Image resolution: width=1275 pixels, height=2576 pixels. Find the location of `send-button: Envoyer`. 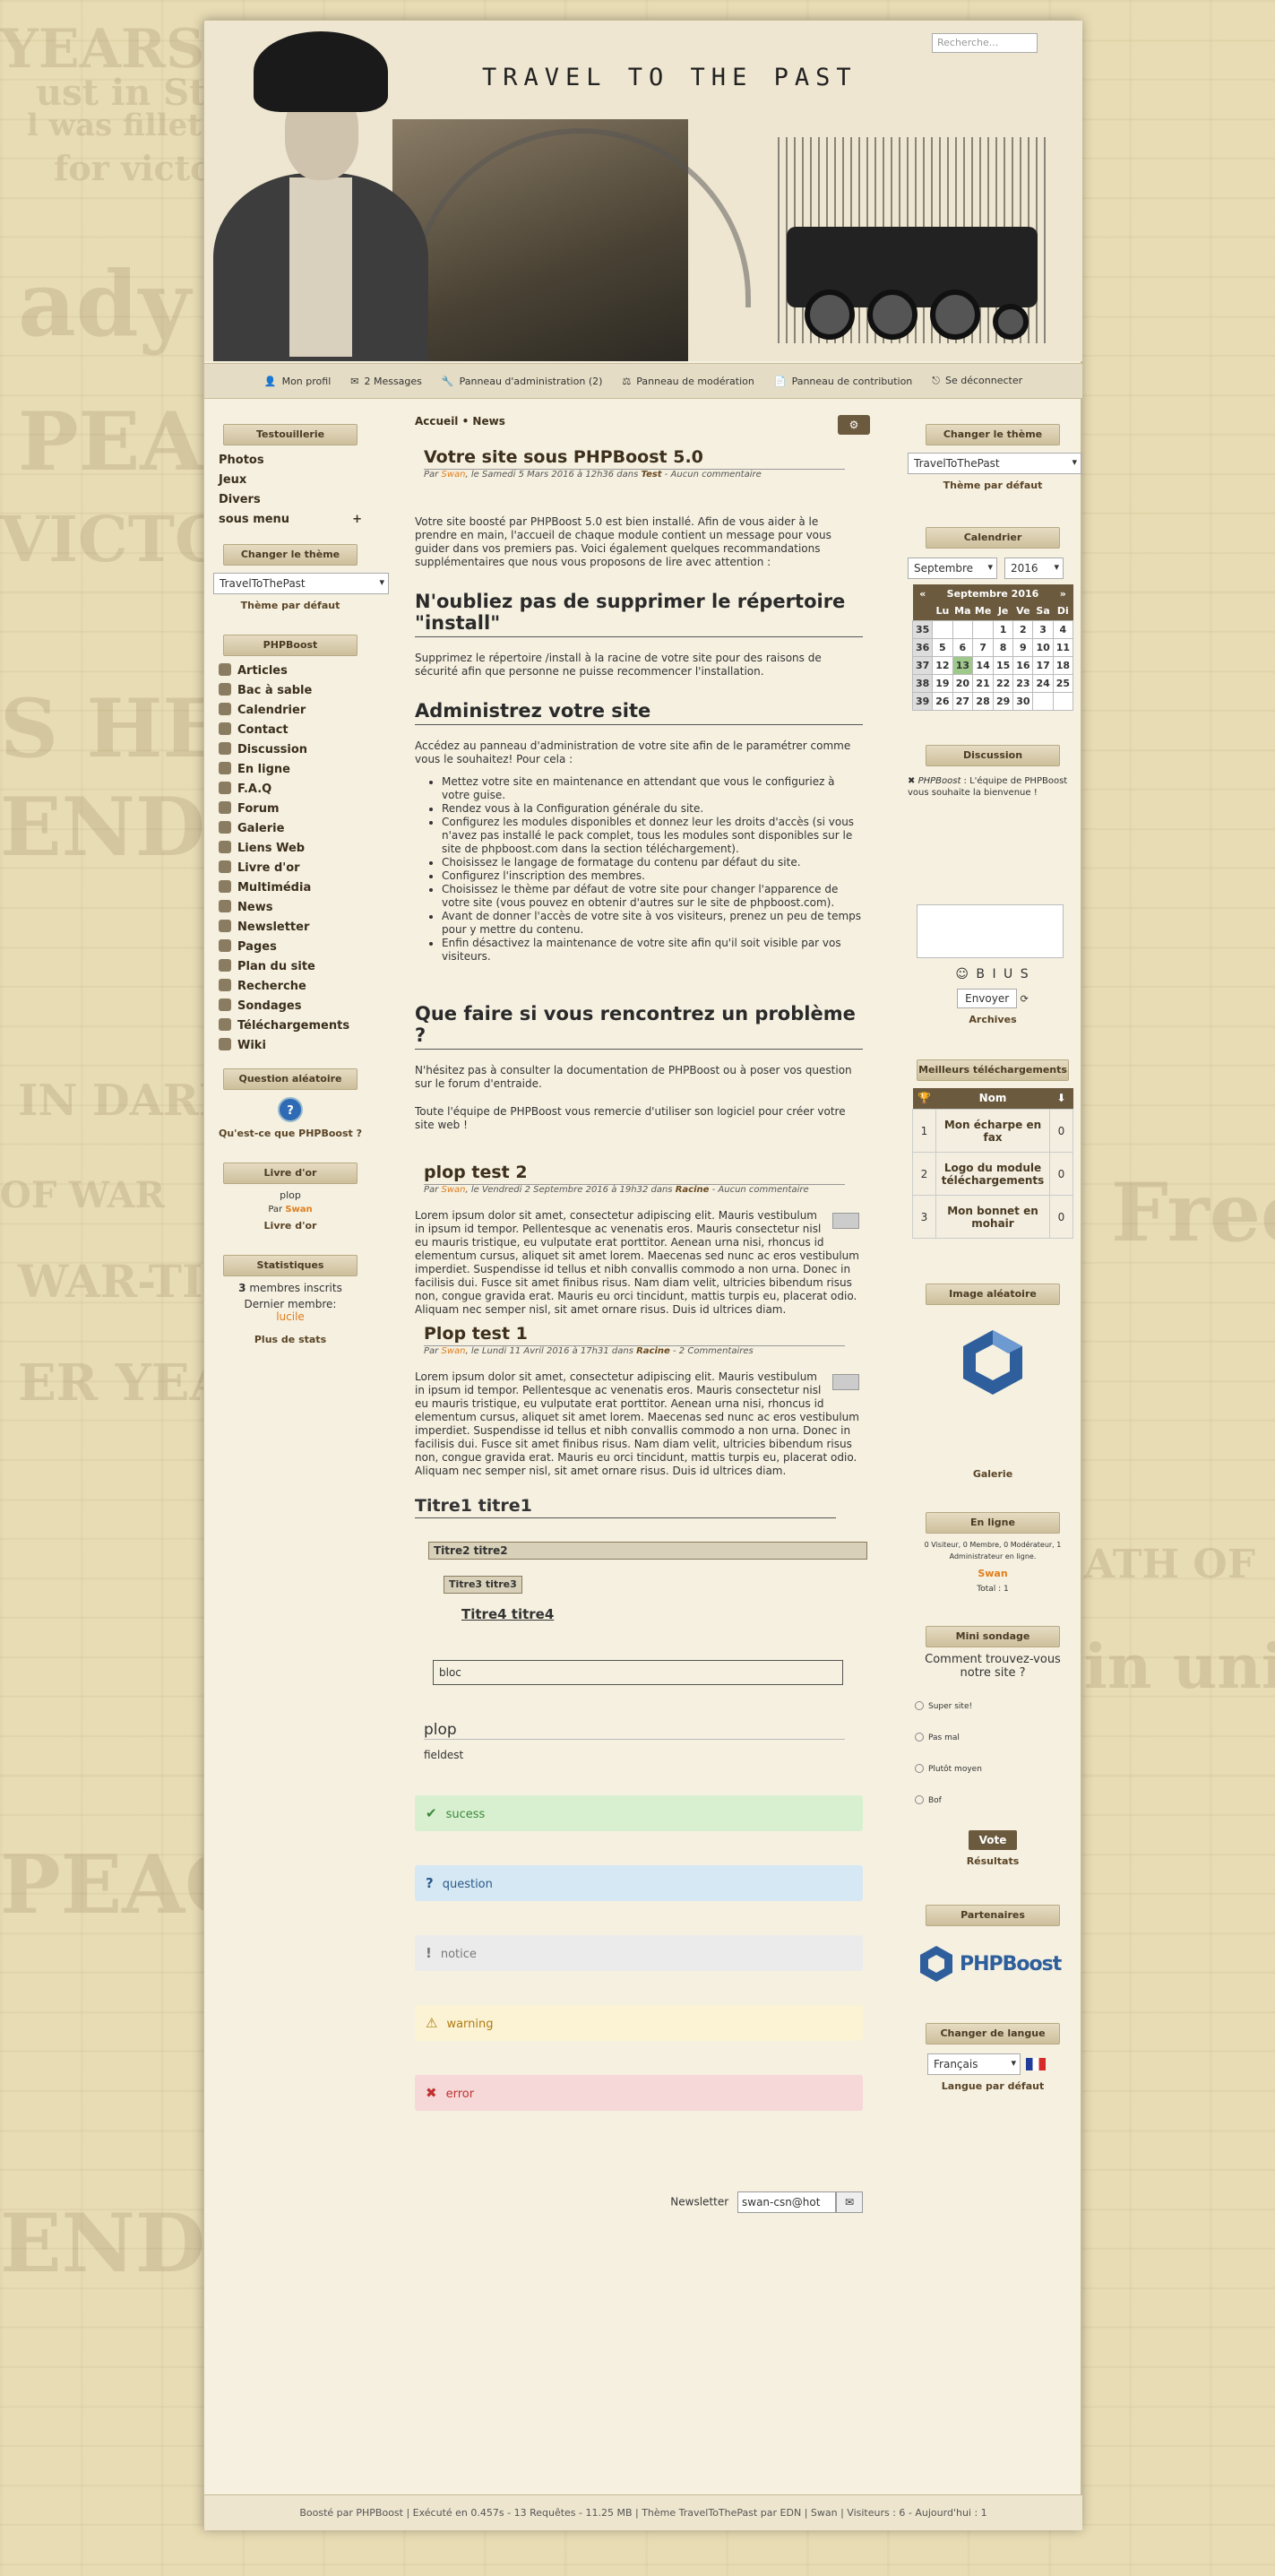

send-button: Envoyer is located at coordinates (987, 998).